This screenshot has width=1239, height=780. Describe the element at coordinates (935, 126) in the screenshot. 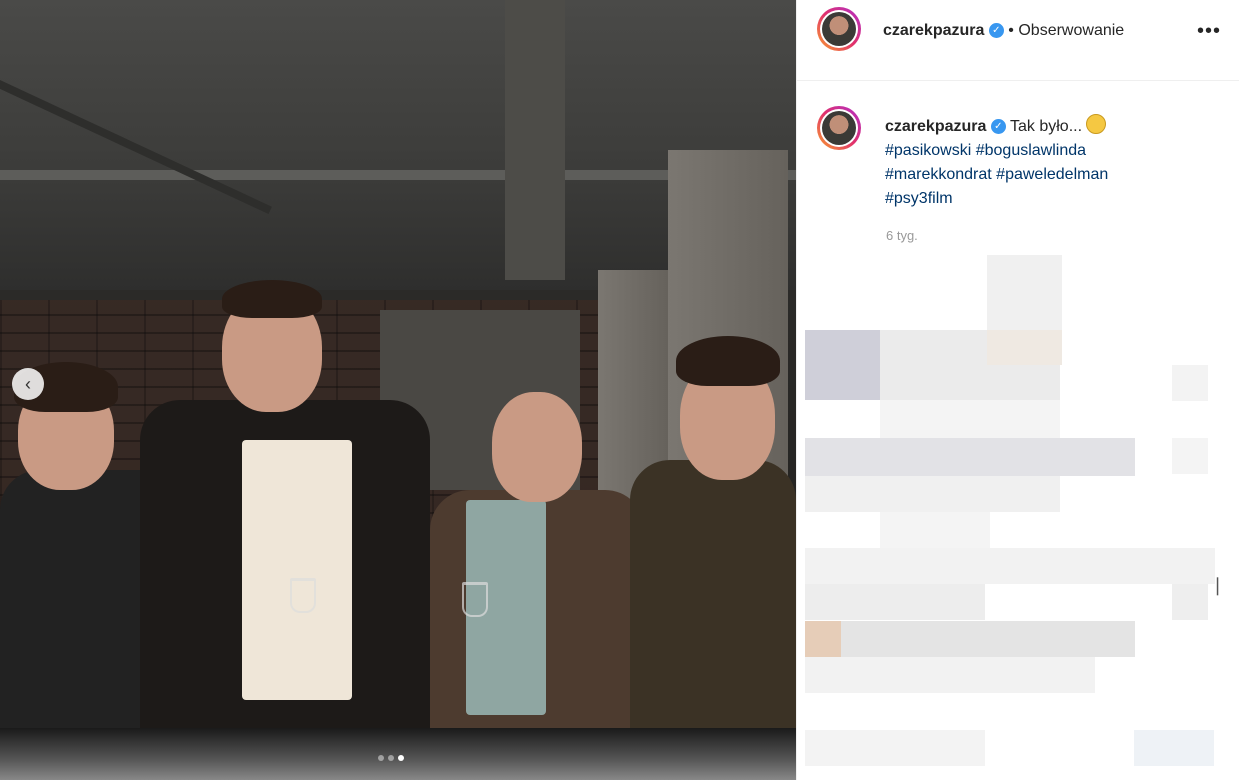

I see `caption-username-link: czarekpazura` at that location.